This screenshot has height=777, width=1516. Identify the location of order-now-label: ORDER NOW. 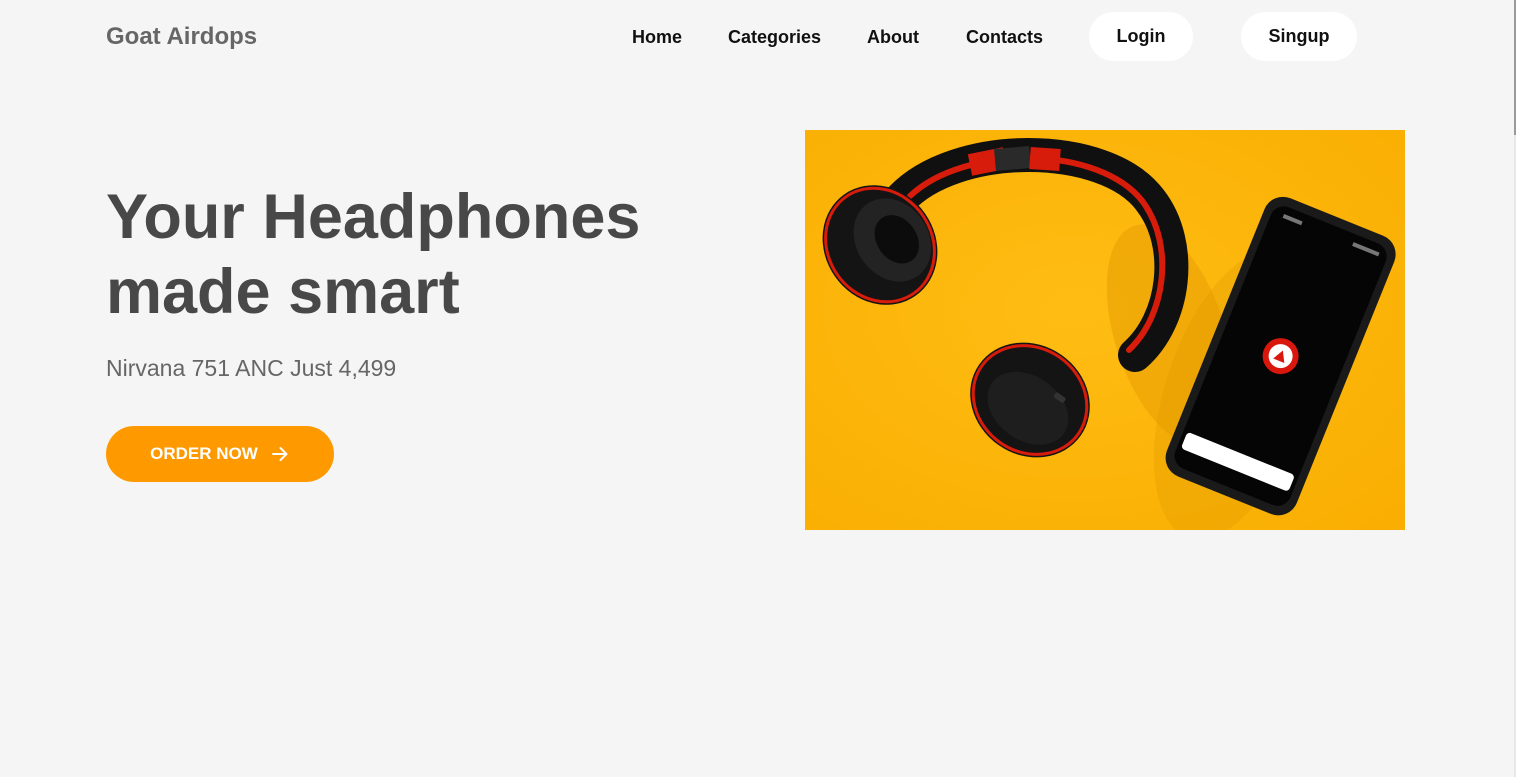
(204, 453).